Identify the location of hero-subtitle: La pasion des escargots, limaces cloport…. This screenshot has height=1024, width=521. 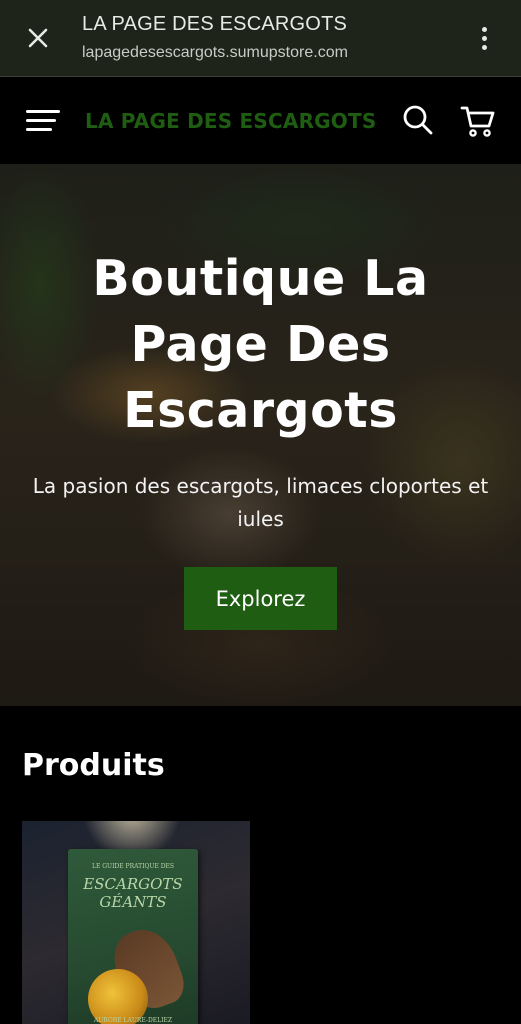
(260, 502).